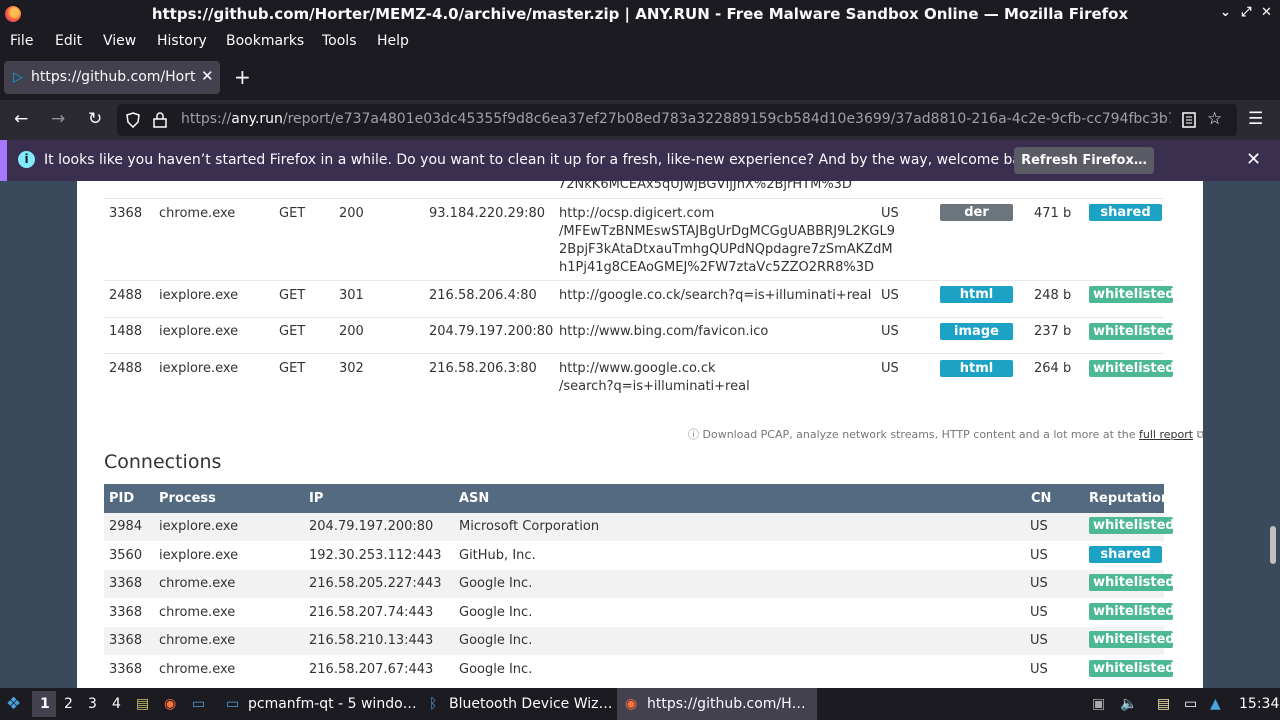 This screenshot has width=1280, height=720. Describe the element at coordinates (160, 120) in the screenshot. I see `lock-icon` at that location.